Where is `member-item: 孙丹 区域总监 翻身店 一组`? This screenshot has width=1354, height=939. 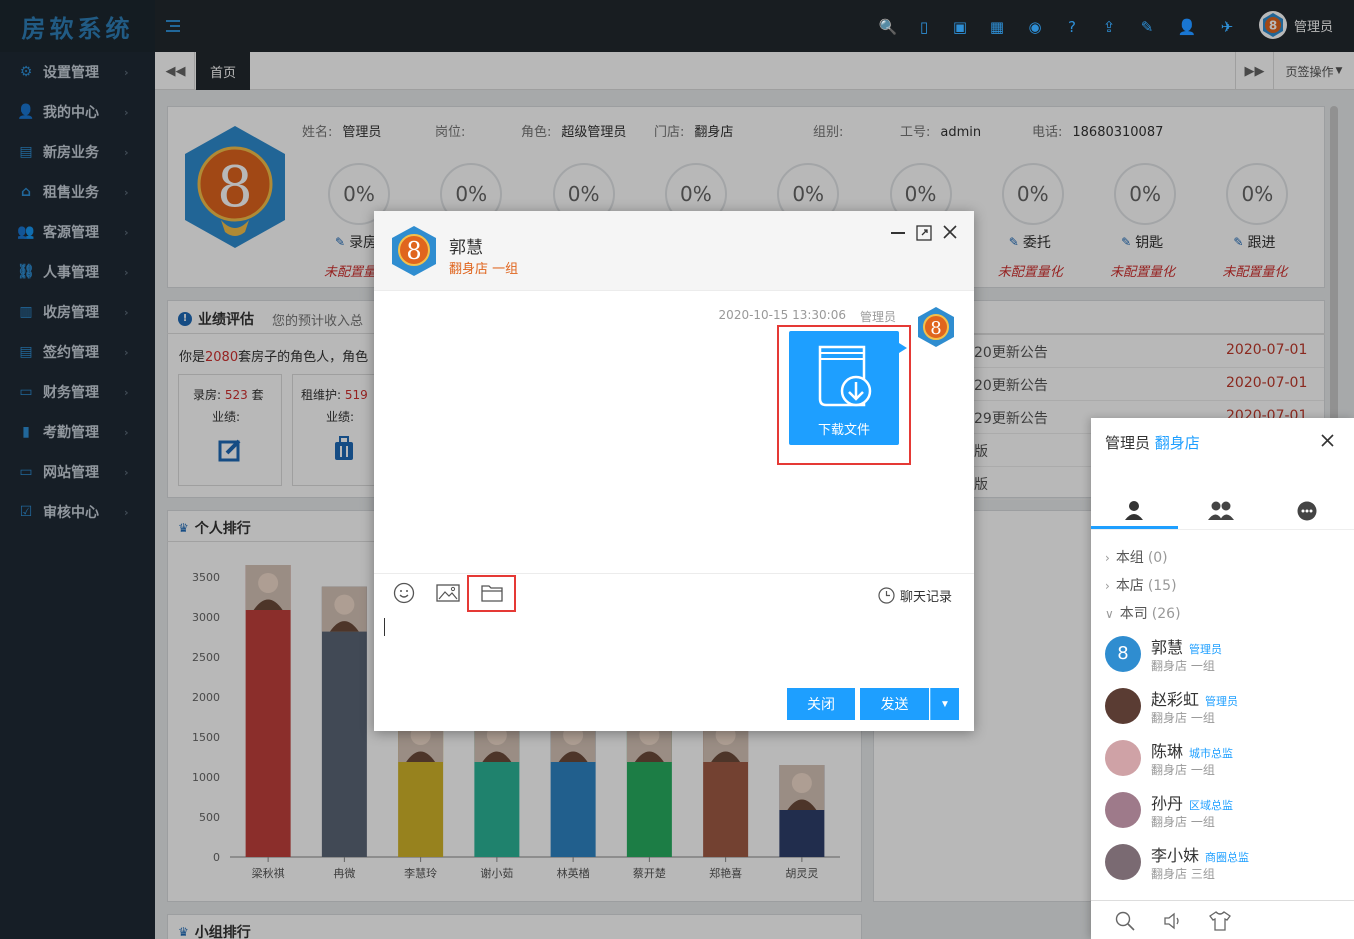
member-item: 孙丹 区域总监 翻身店 一组 is located at coordinates (1225, 811).